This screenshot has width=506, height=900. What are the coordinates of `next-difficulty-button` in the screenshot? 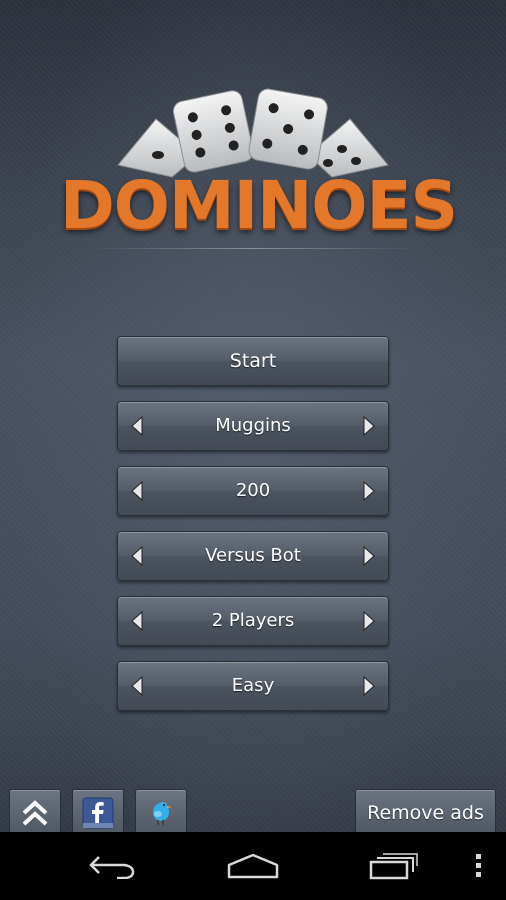 It's located at (369, 686).